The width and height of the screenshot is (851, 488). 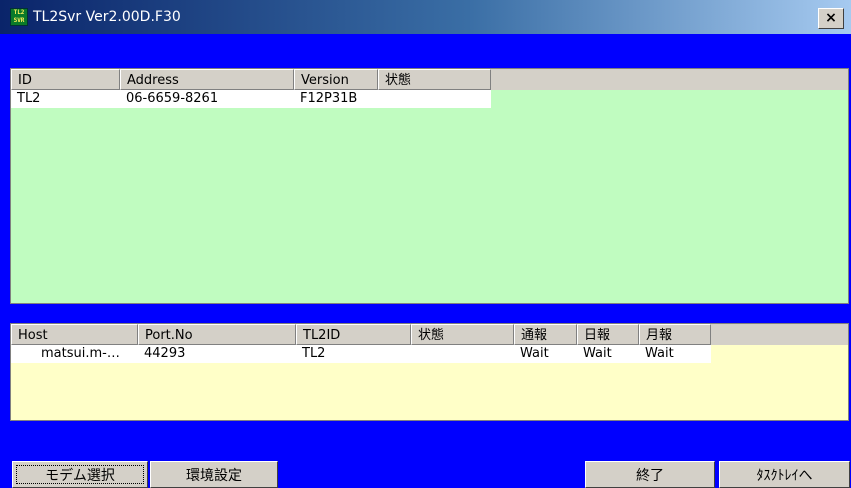 What do you see at coordinates (251, 99) in the screenshot?
I see `table-row: TL2 06-6659-8261 F12P31B` at bounding box center [251, 99].